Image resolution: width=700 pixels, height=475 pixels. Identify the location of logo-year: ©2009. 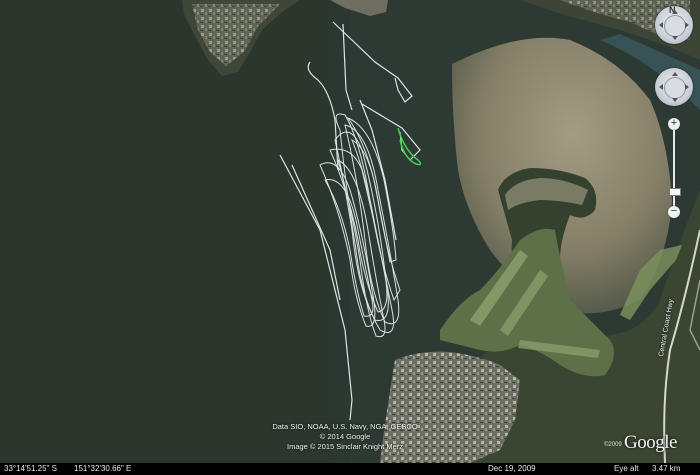
(613, 445).